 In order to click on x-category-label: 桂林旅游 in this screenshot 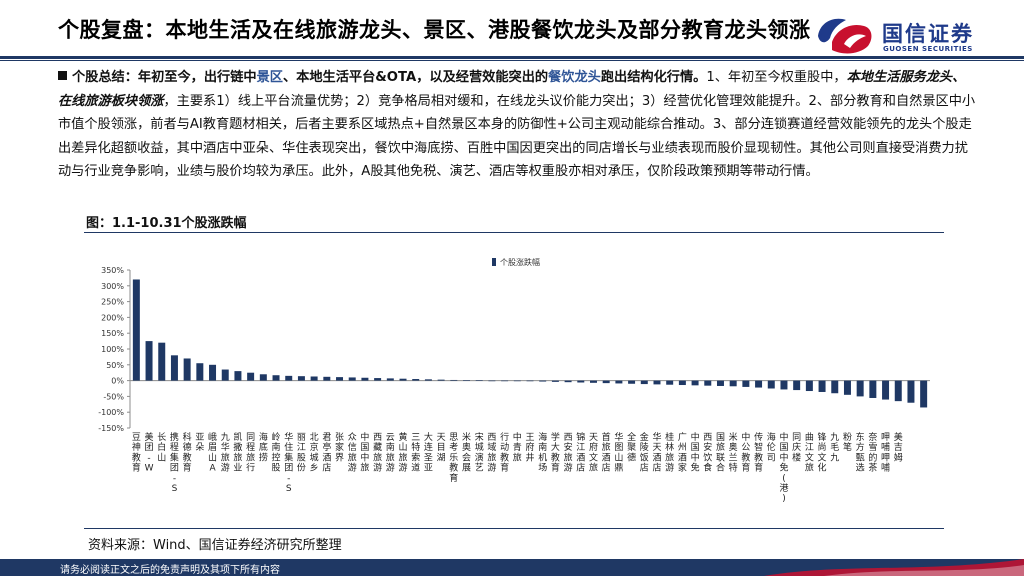, I will do `click(669, 452)`.